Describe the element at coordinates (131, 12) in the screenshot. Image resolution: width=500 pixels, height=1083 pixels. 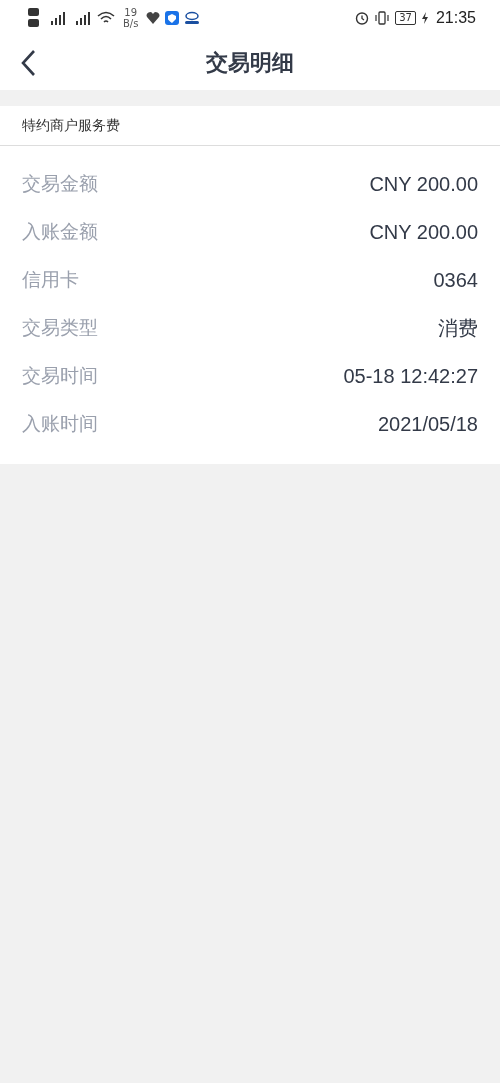
I see `net-speed: 19` at that location.